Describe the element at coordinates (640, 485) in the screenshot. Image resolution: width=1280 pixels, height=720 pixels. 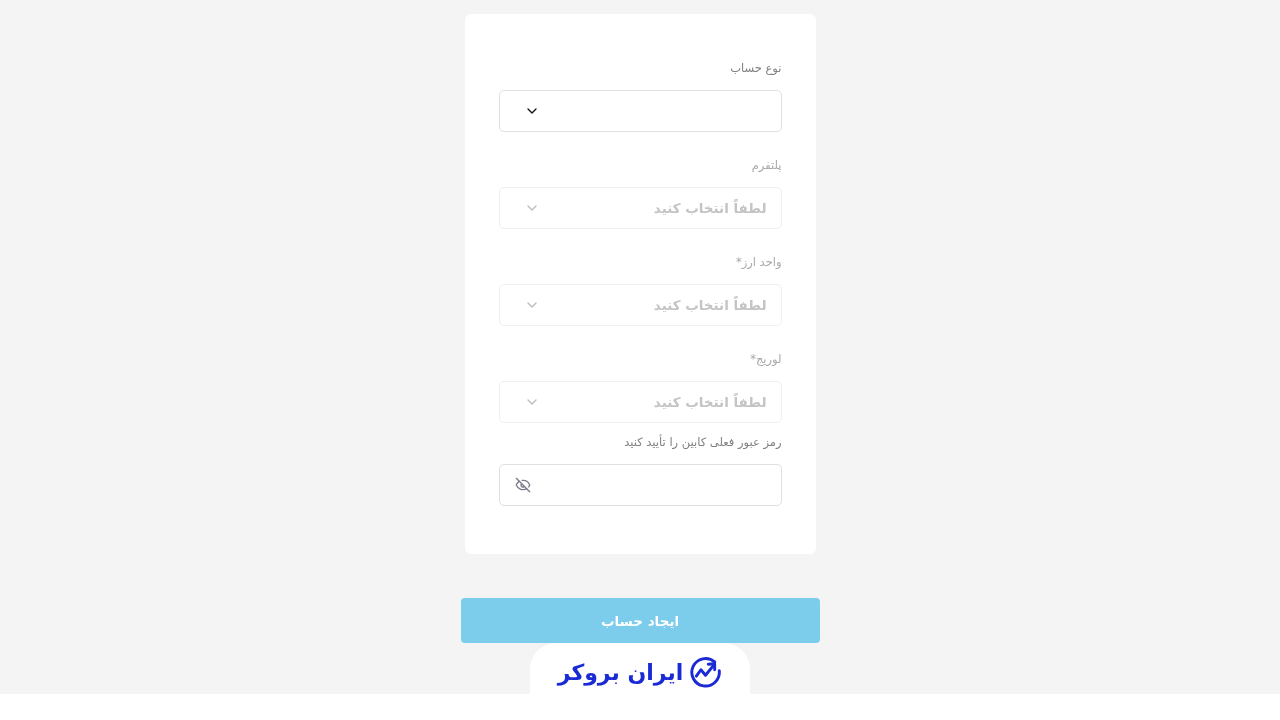
I see `password-field` at that location.